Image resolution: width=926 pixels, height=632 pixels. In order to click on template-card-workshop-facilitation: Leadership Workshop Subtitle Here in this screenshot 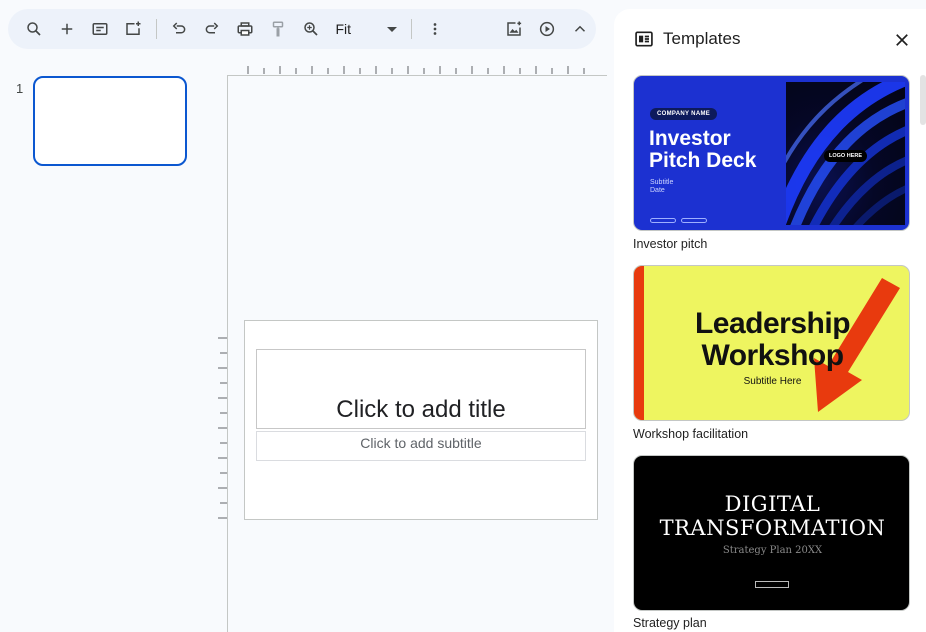, I will do `click(771, 343)`.